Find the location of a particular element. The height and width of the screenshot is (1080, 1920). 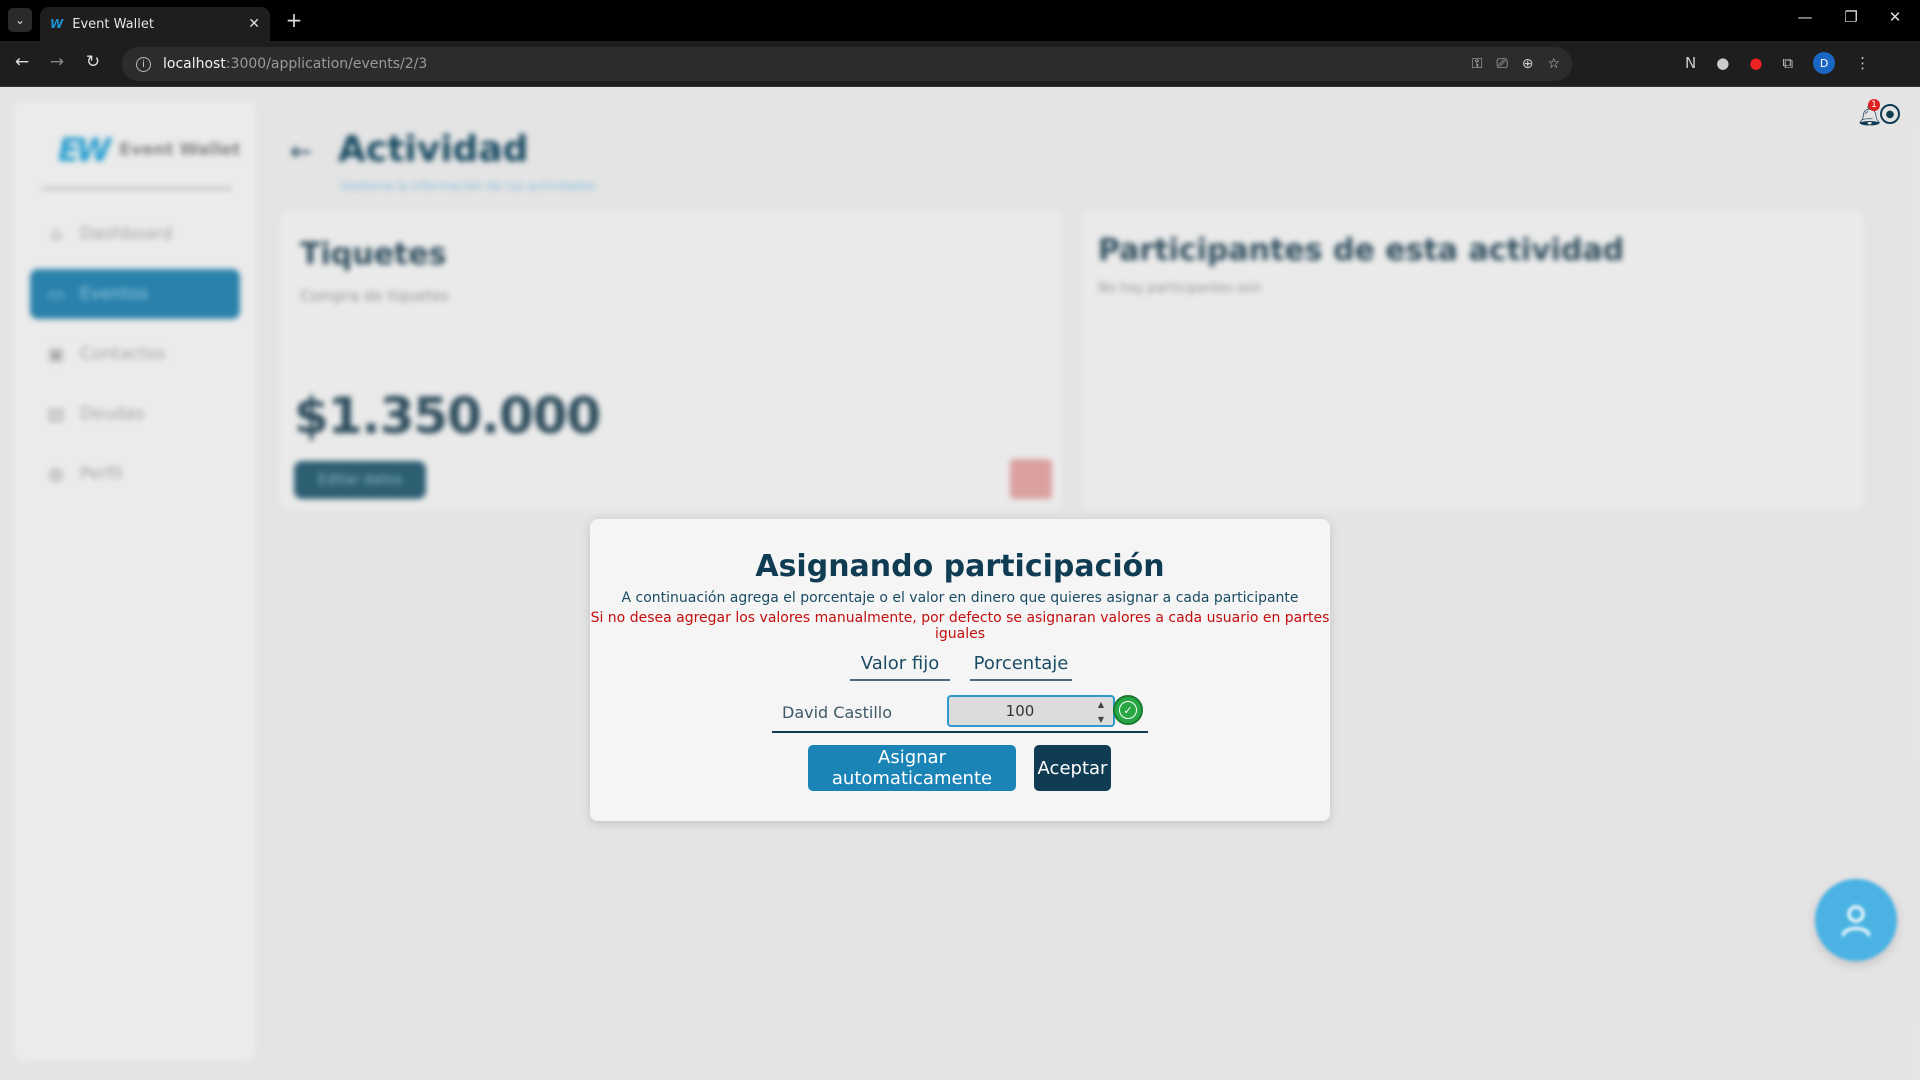

check-icon: ✓ is located at coordinates (1128, 710).